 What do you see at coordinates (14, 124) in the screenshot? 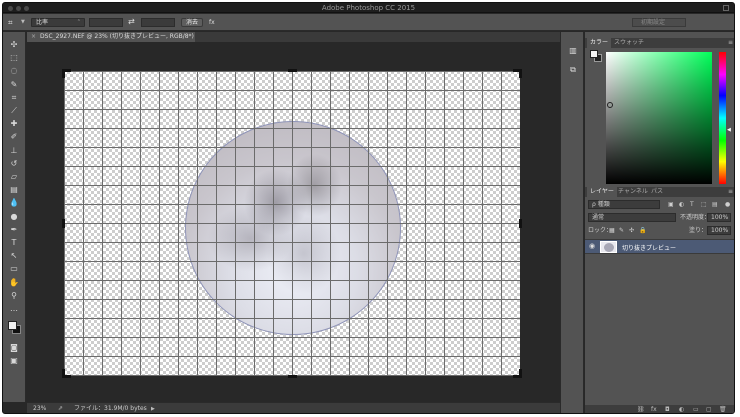
I see `healing-tool-icon: ✚` at bounding box center [14, 124].